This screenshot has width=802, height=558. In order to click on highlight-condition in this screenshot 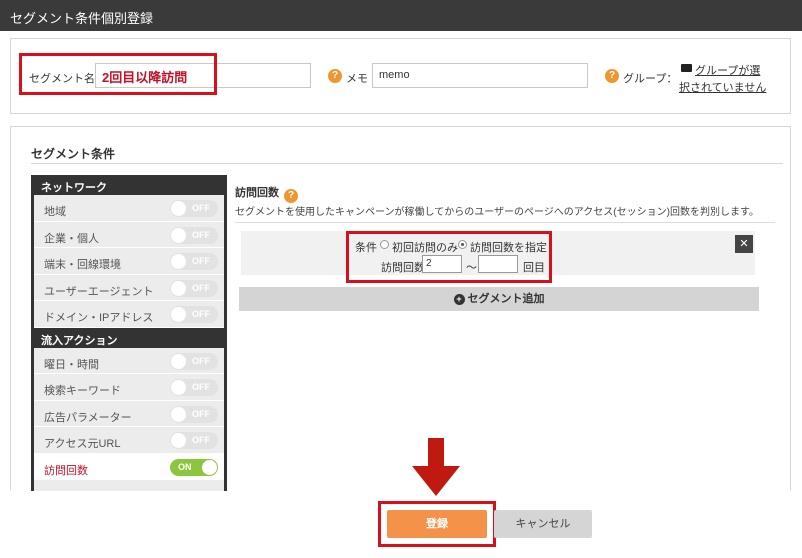, I will do `click(449, 257)`.